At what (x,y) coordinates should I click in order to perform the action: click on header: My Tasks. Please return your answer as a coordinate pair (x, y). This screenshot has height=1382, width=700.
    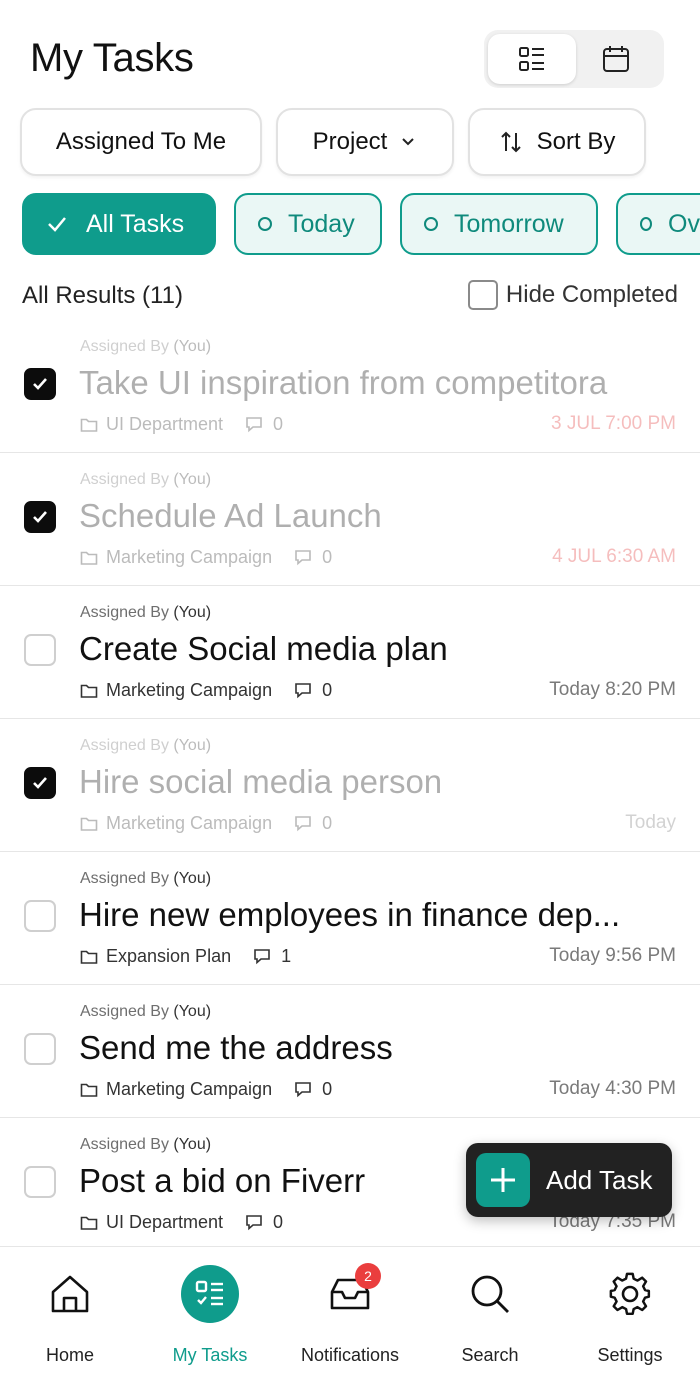
    Looking at the image, I should click on (350, 50).